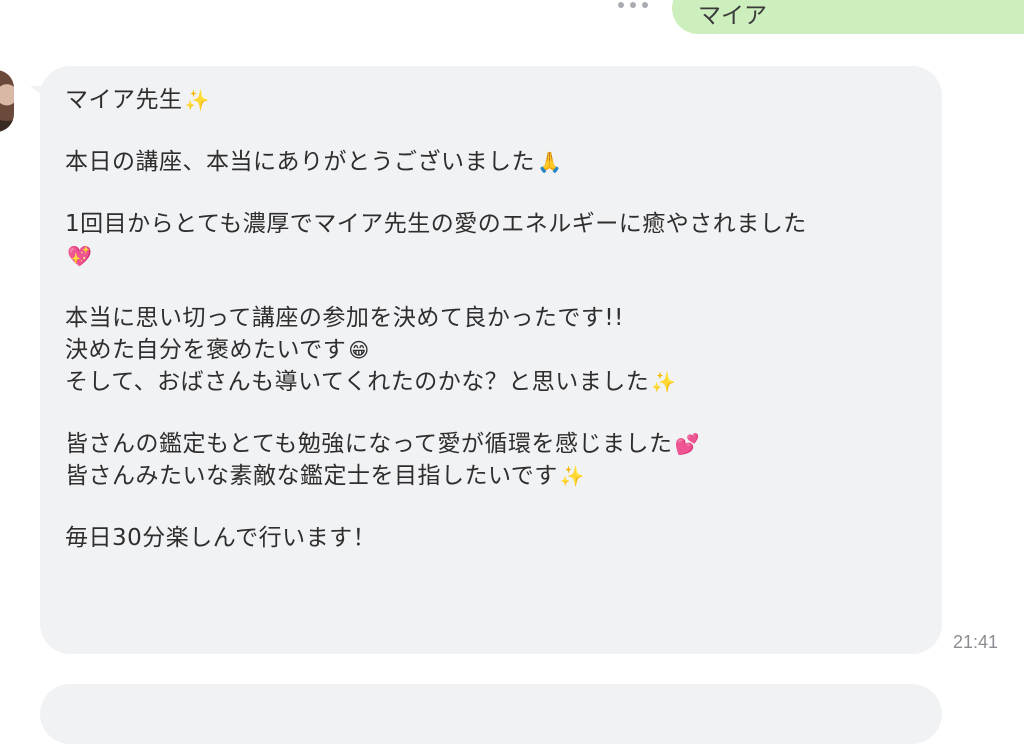 The width and height of the screenshot is (1024, 744). Describe the element at coordinates (80, 256) in the screenshot. I see `sparkling-heart-emoji-icon: 💖` at that location.